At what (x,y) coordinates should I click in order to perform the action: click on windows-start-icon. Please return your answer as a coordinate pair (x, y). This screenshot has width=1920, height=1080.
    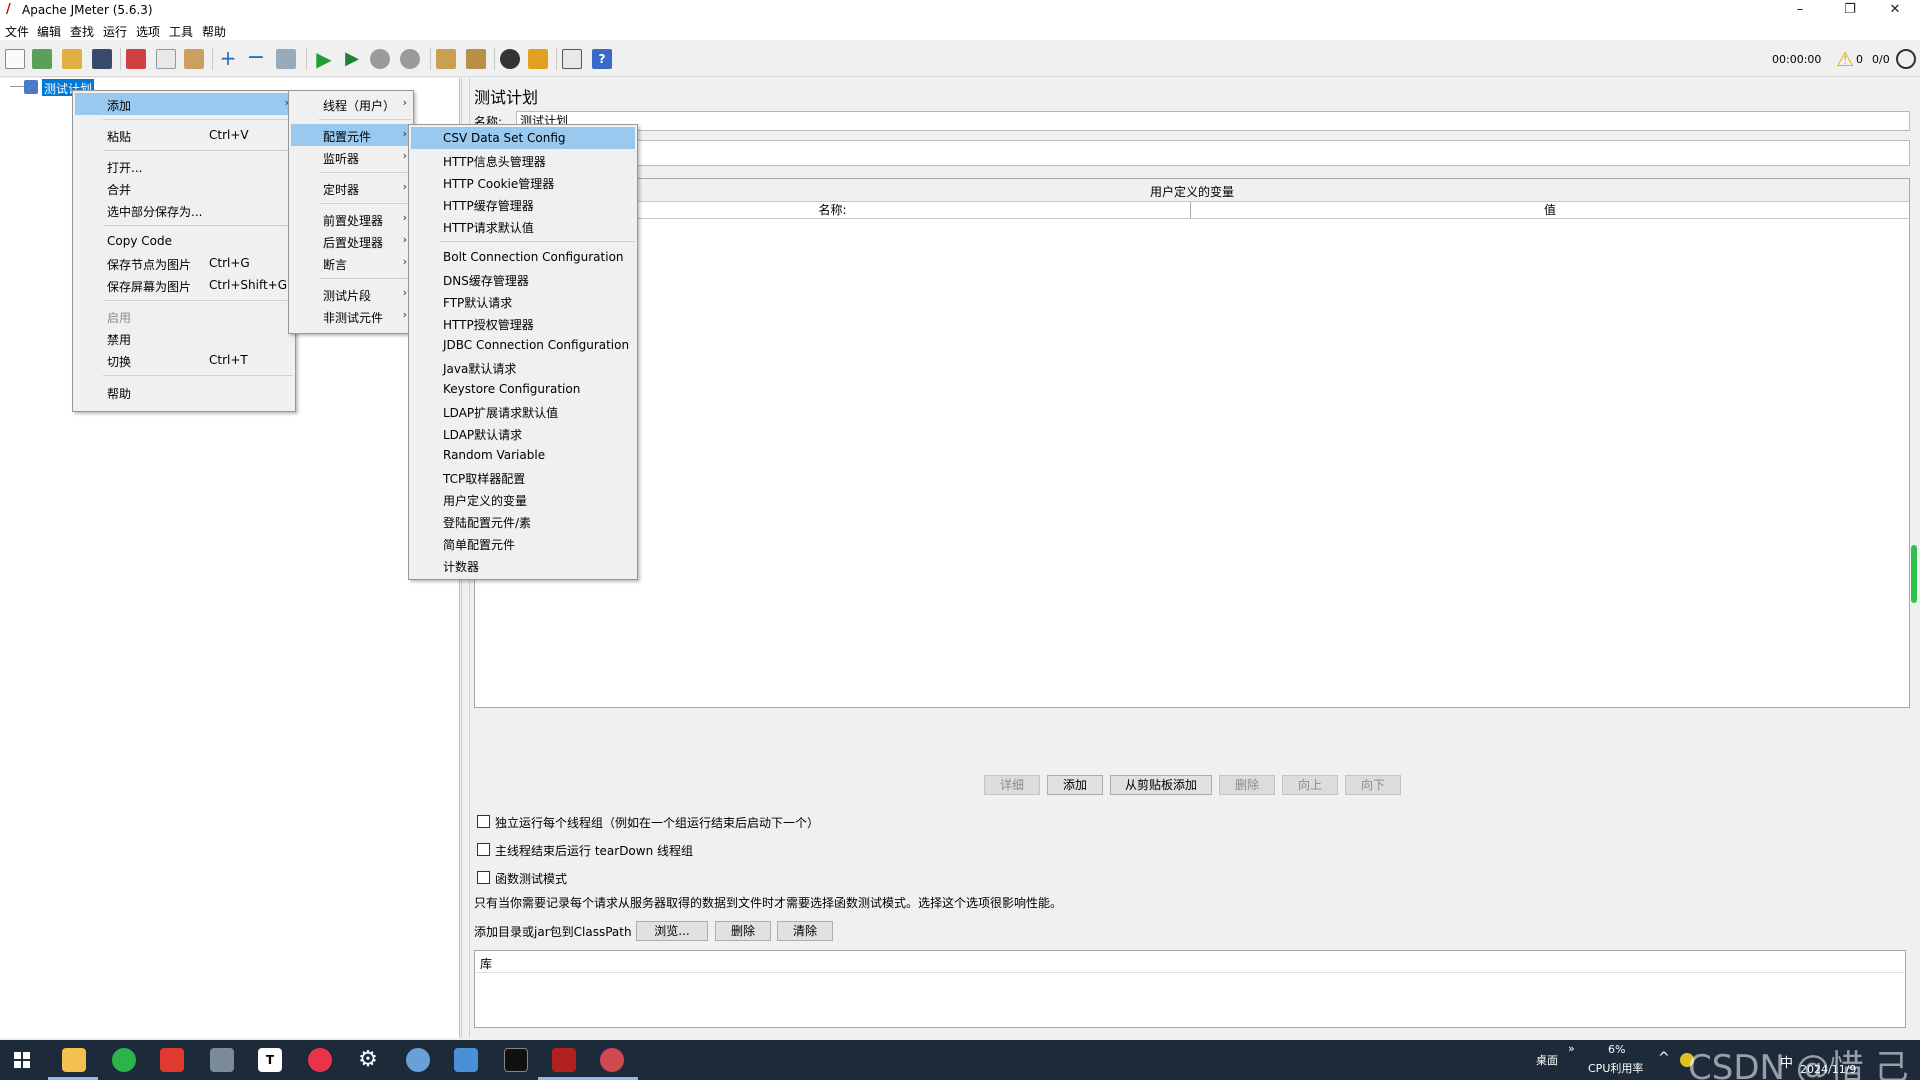
    Looking at the image, I should click on (22, 1060).